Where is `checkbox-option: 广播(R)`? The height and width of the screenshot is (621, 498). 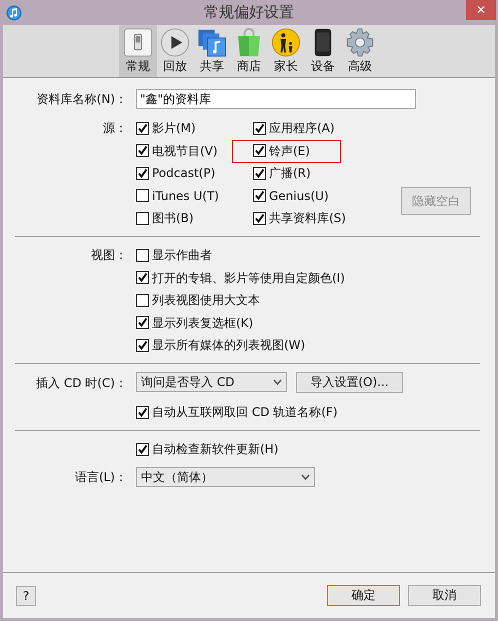
checkbox-option: 广播(R) is located at coordinates (323, 173).